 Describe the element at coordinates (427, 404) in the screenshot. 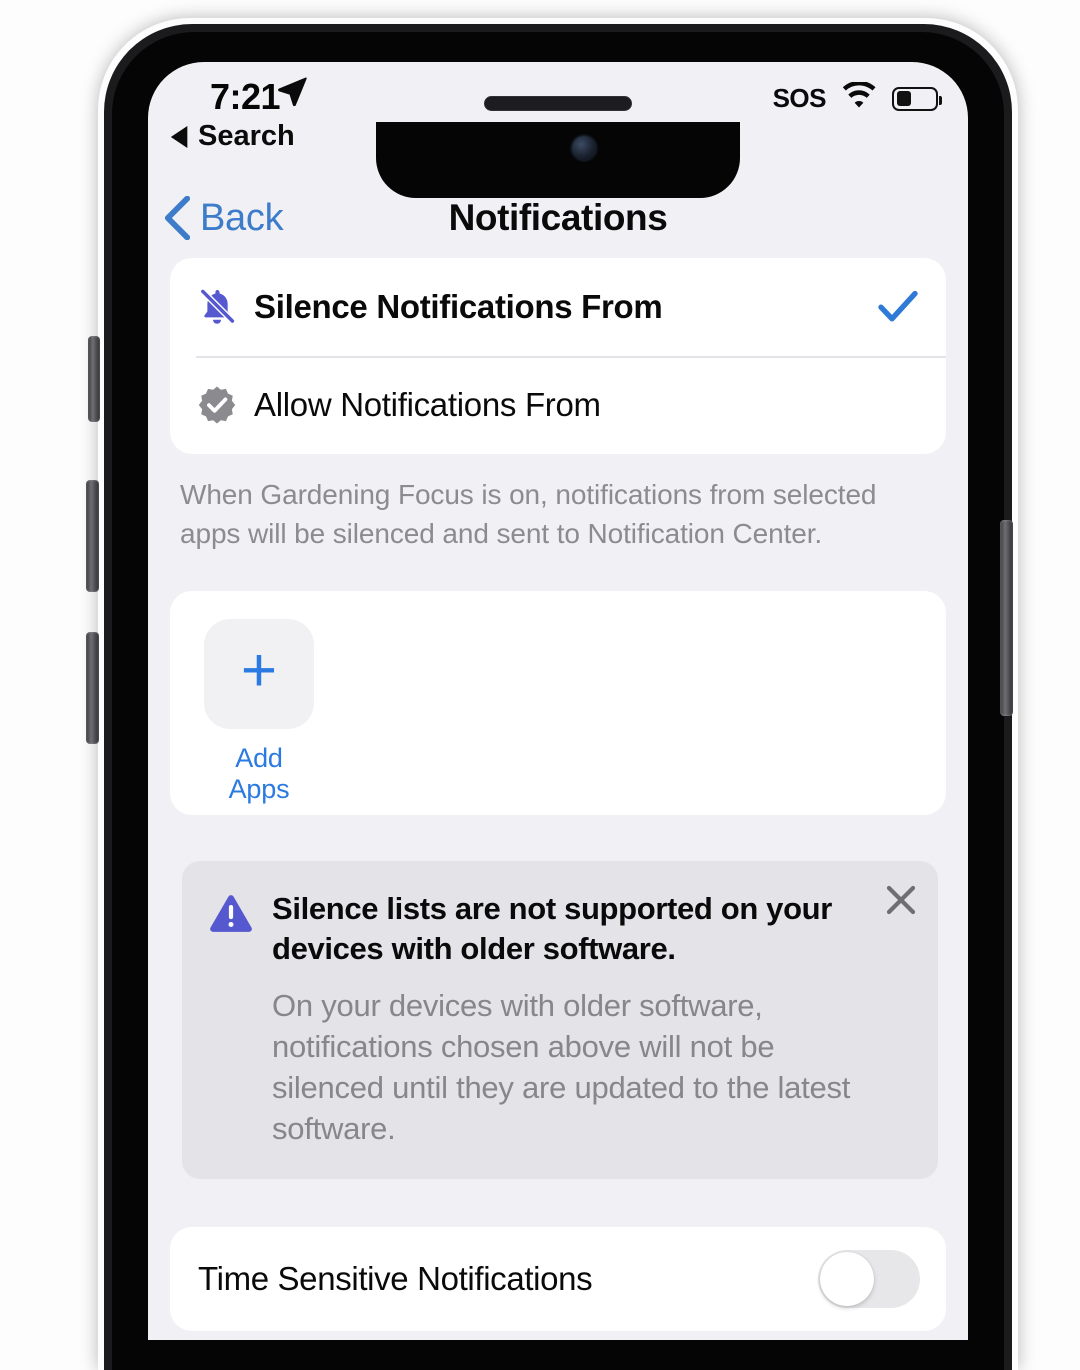

I see `row-label: Allow Notifications From` at that location.